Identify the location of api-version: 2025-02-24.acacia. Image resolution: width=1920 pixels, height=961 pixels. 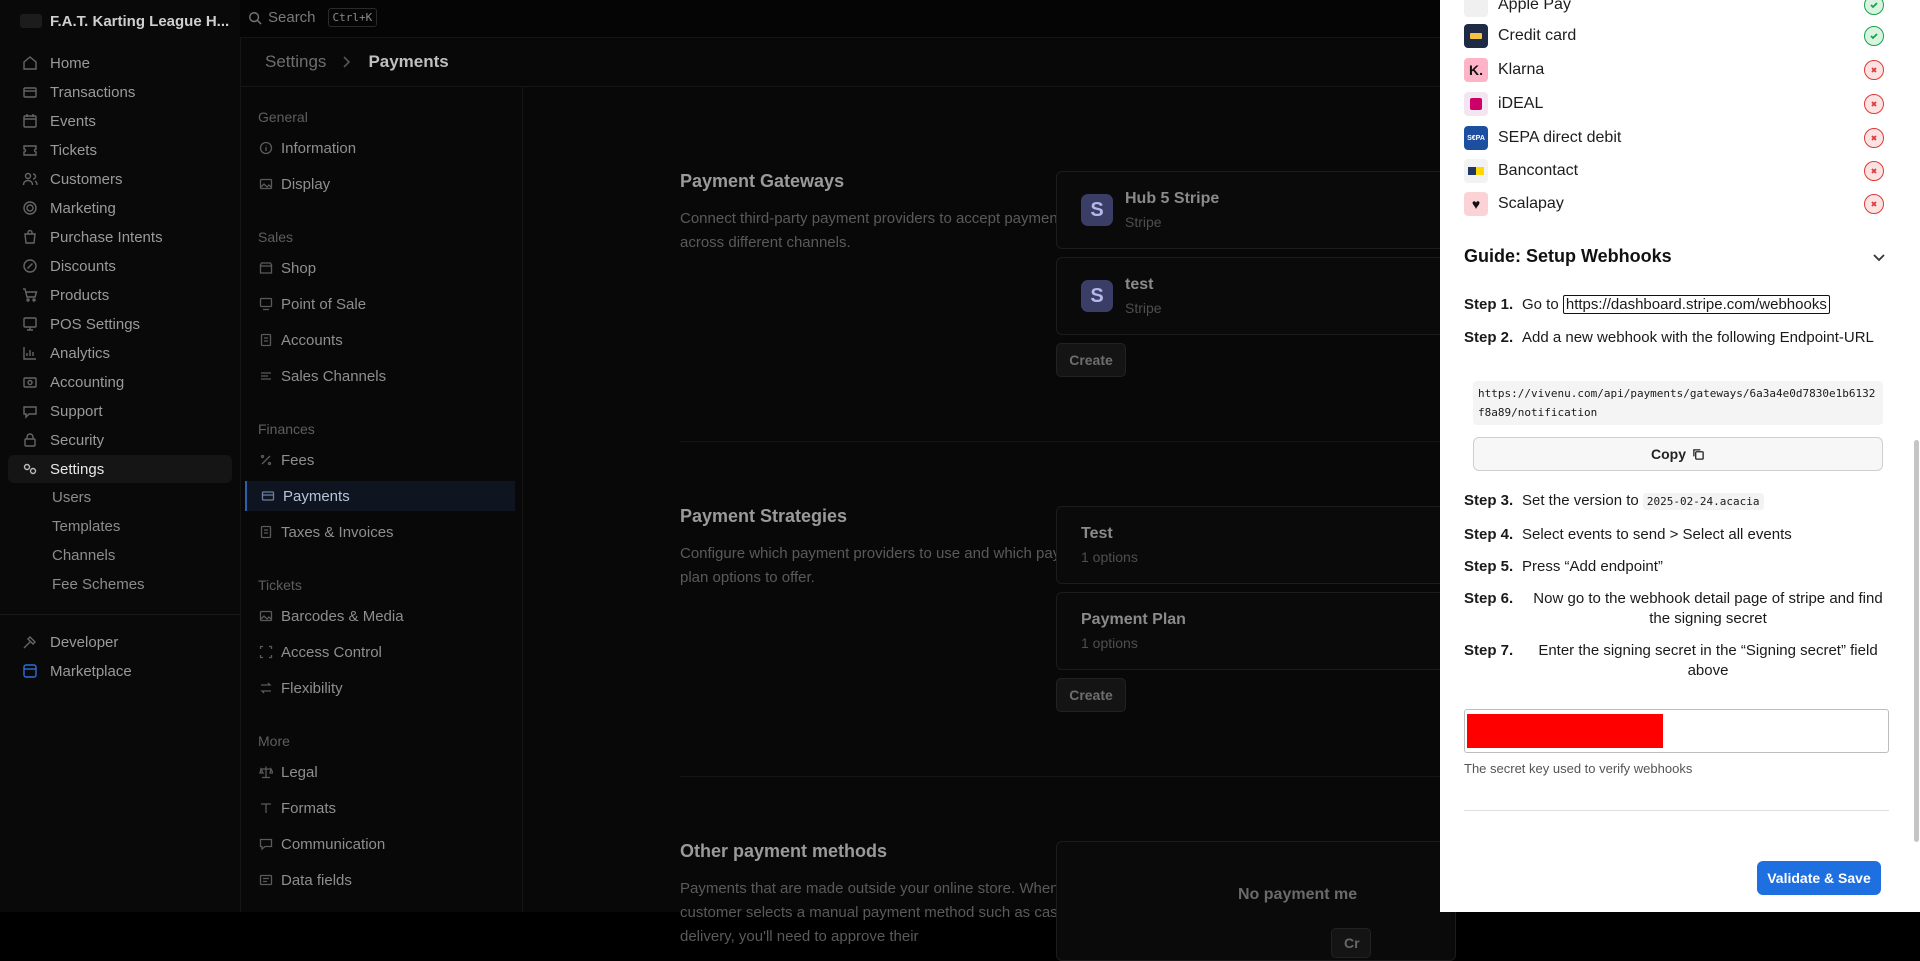
(1703, 501).